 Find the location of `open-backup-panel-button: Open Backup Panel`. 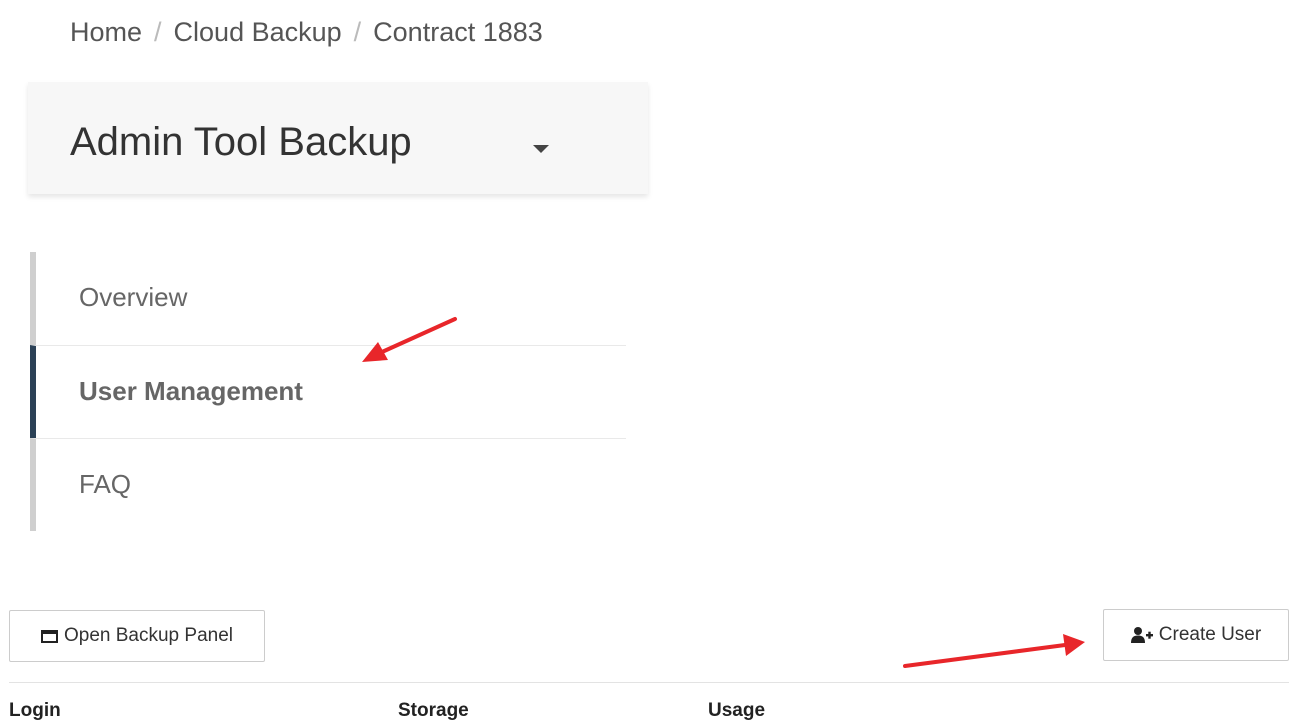

open-backup-panel-button: Open Backup Panel is located at coordinates (137, 636).